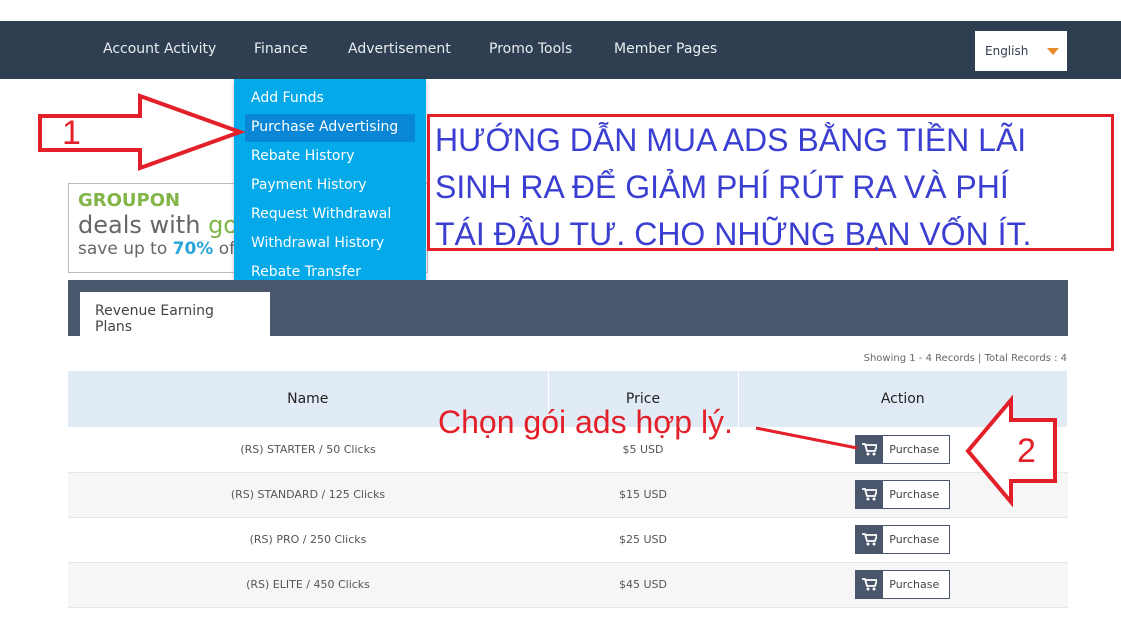  I want to click on instruction-line: TÁI ĐẦU TƯ. CHO NHỮNG BẠN VỐN ÍT., so click(733, 234).